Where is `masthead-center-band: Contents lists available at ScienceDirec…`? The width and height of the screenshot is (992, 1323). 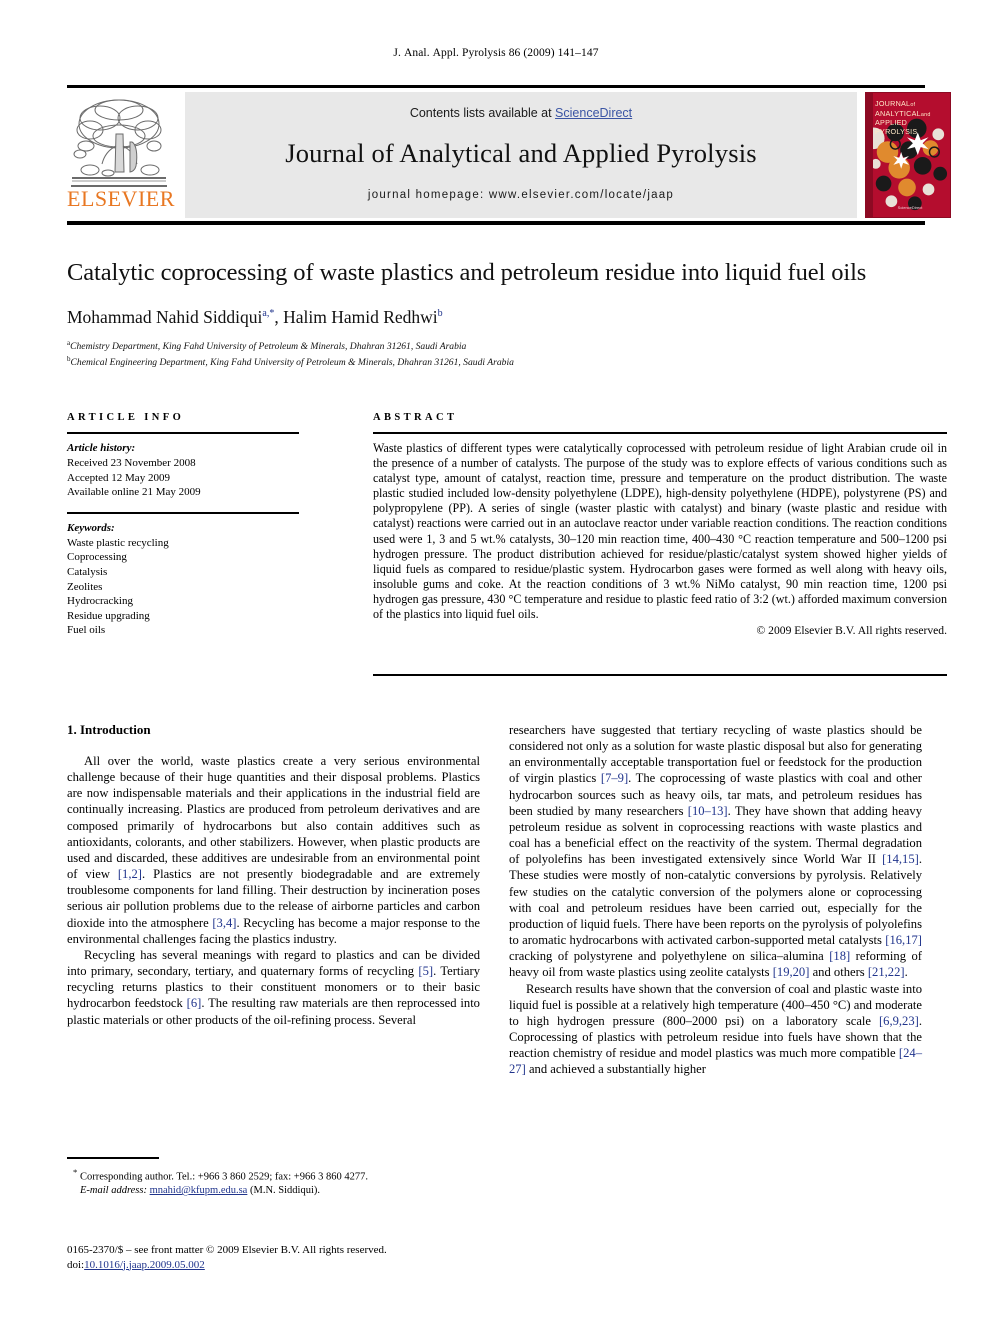 masthead-center-band: Contents lists available at ScienceDirec… is located at coordinates (521, 155).